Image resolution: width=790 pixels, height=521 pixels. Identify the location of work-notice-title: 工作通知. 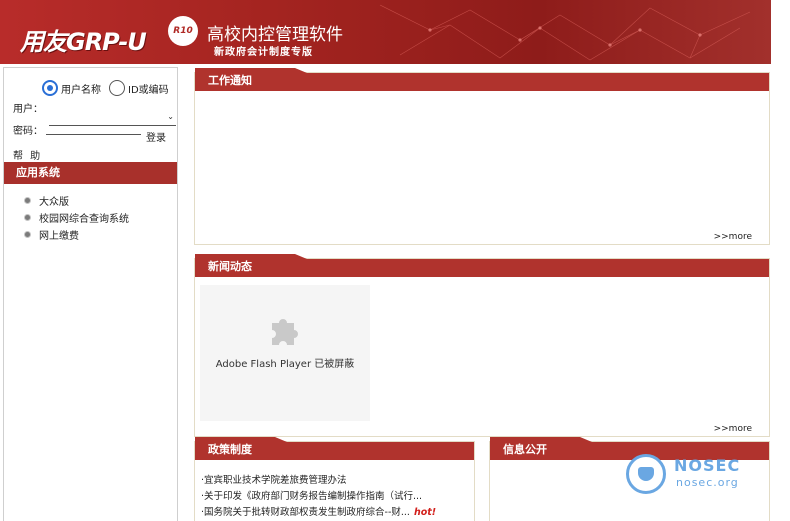
(251, 79).